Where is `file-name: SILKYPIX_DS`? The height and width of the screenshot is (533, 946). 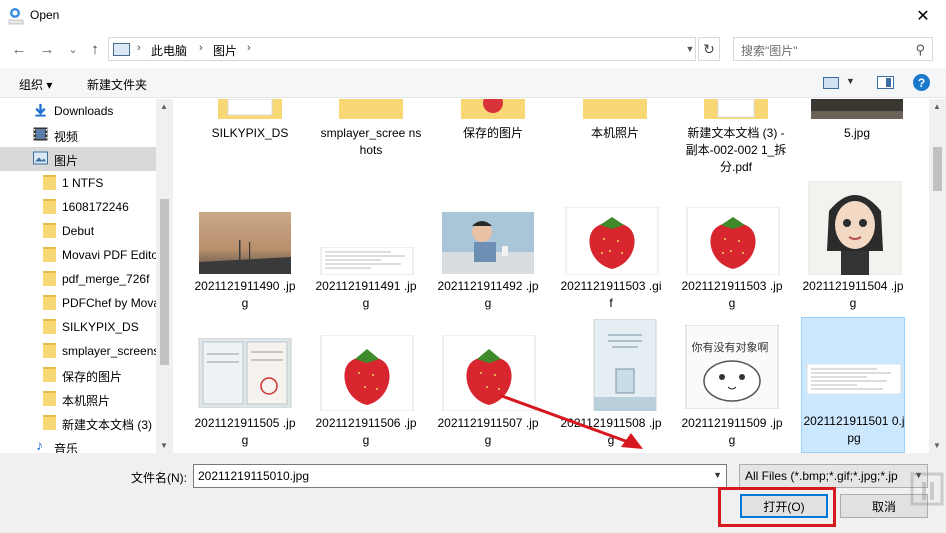 file-name: SILKYPIX_DS is located at coordinates (250, 133).